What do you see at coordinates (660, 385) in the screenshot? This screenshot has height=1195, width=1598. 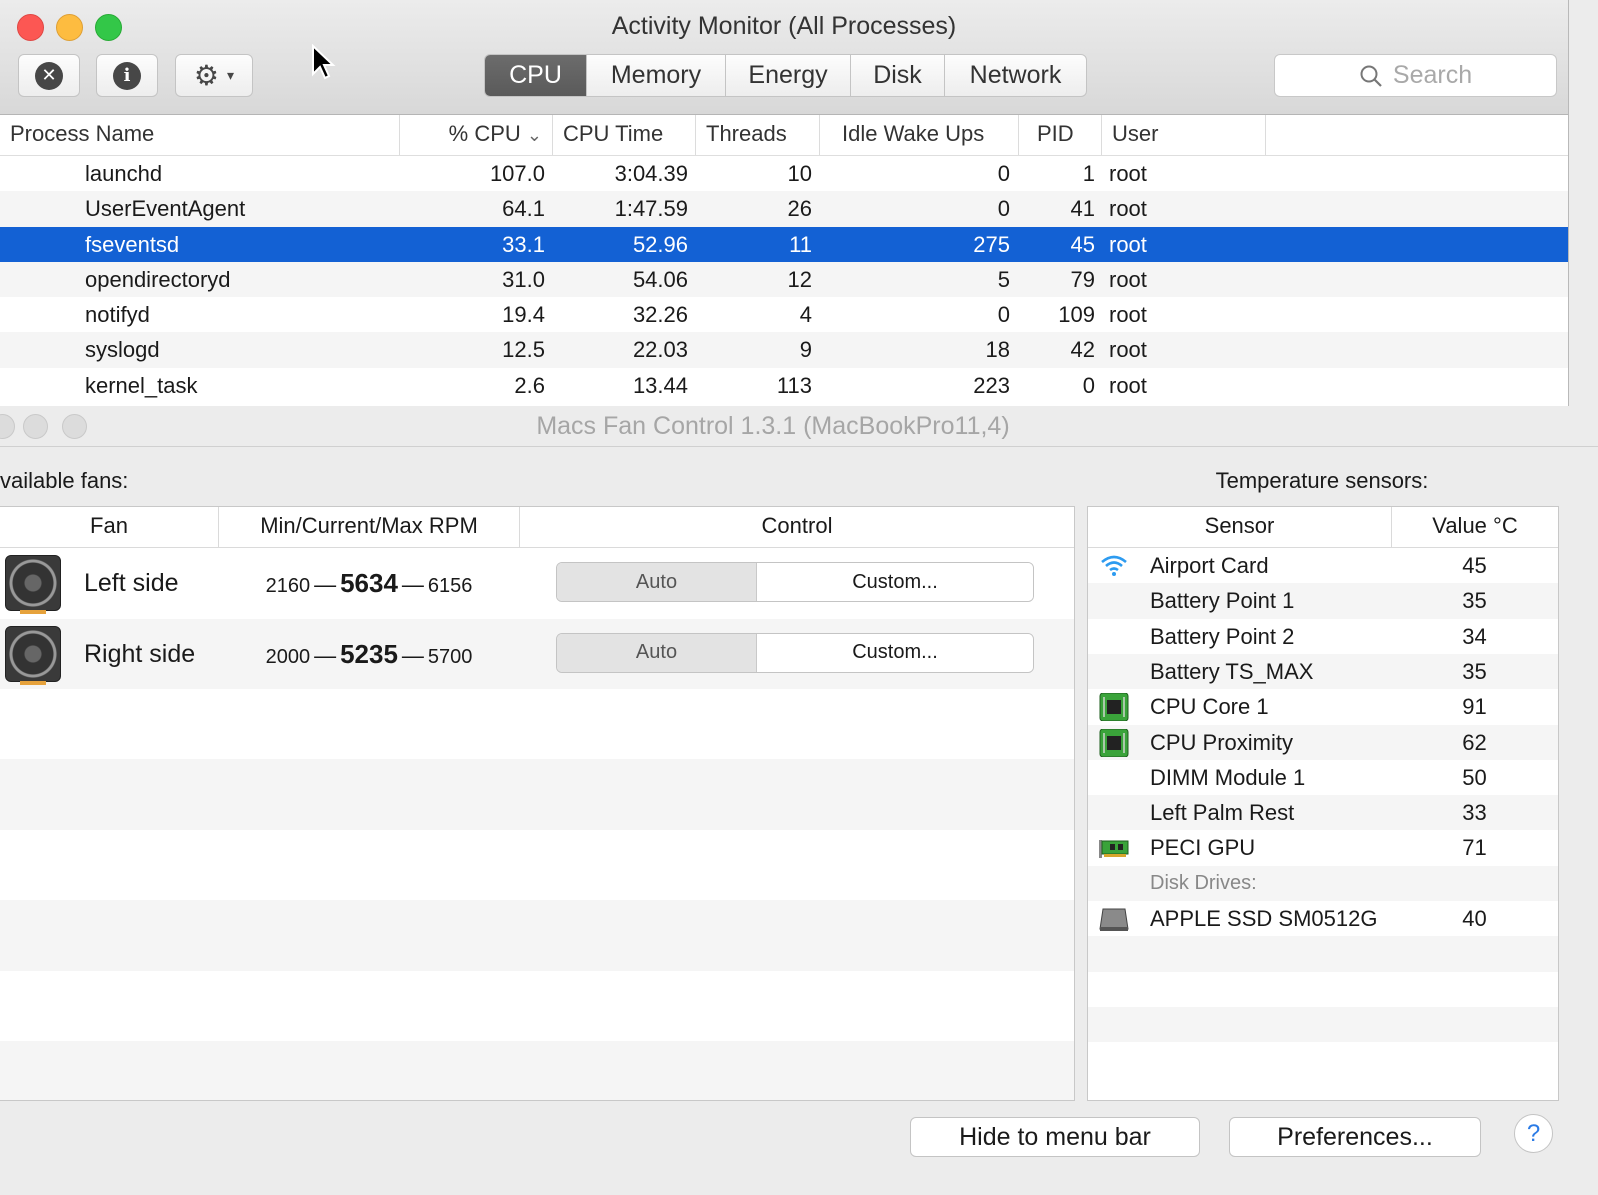 I see `process-cpu-time: 13.44` at bounding box center [660, 385].